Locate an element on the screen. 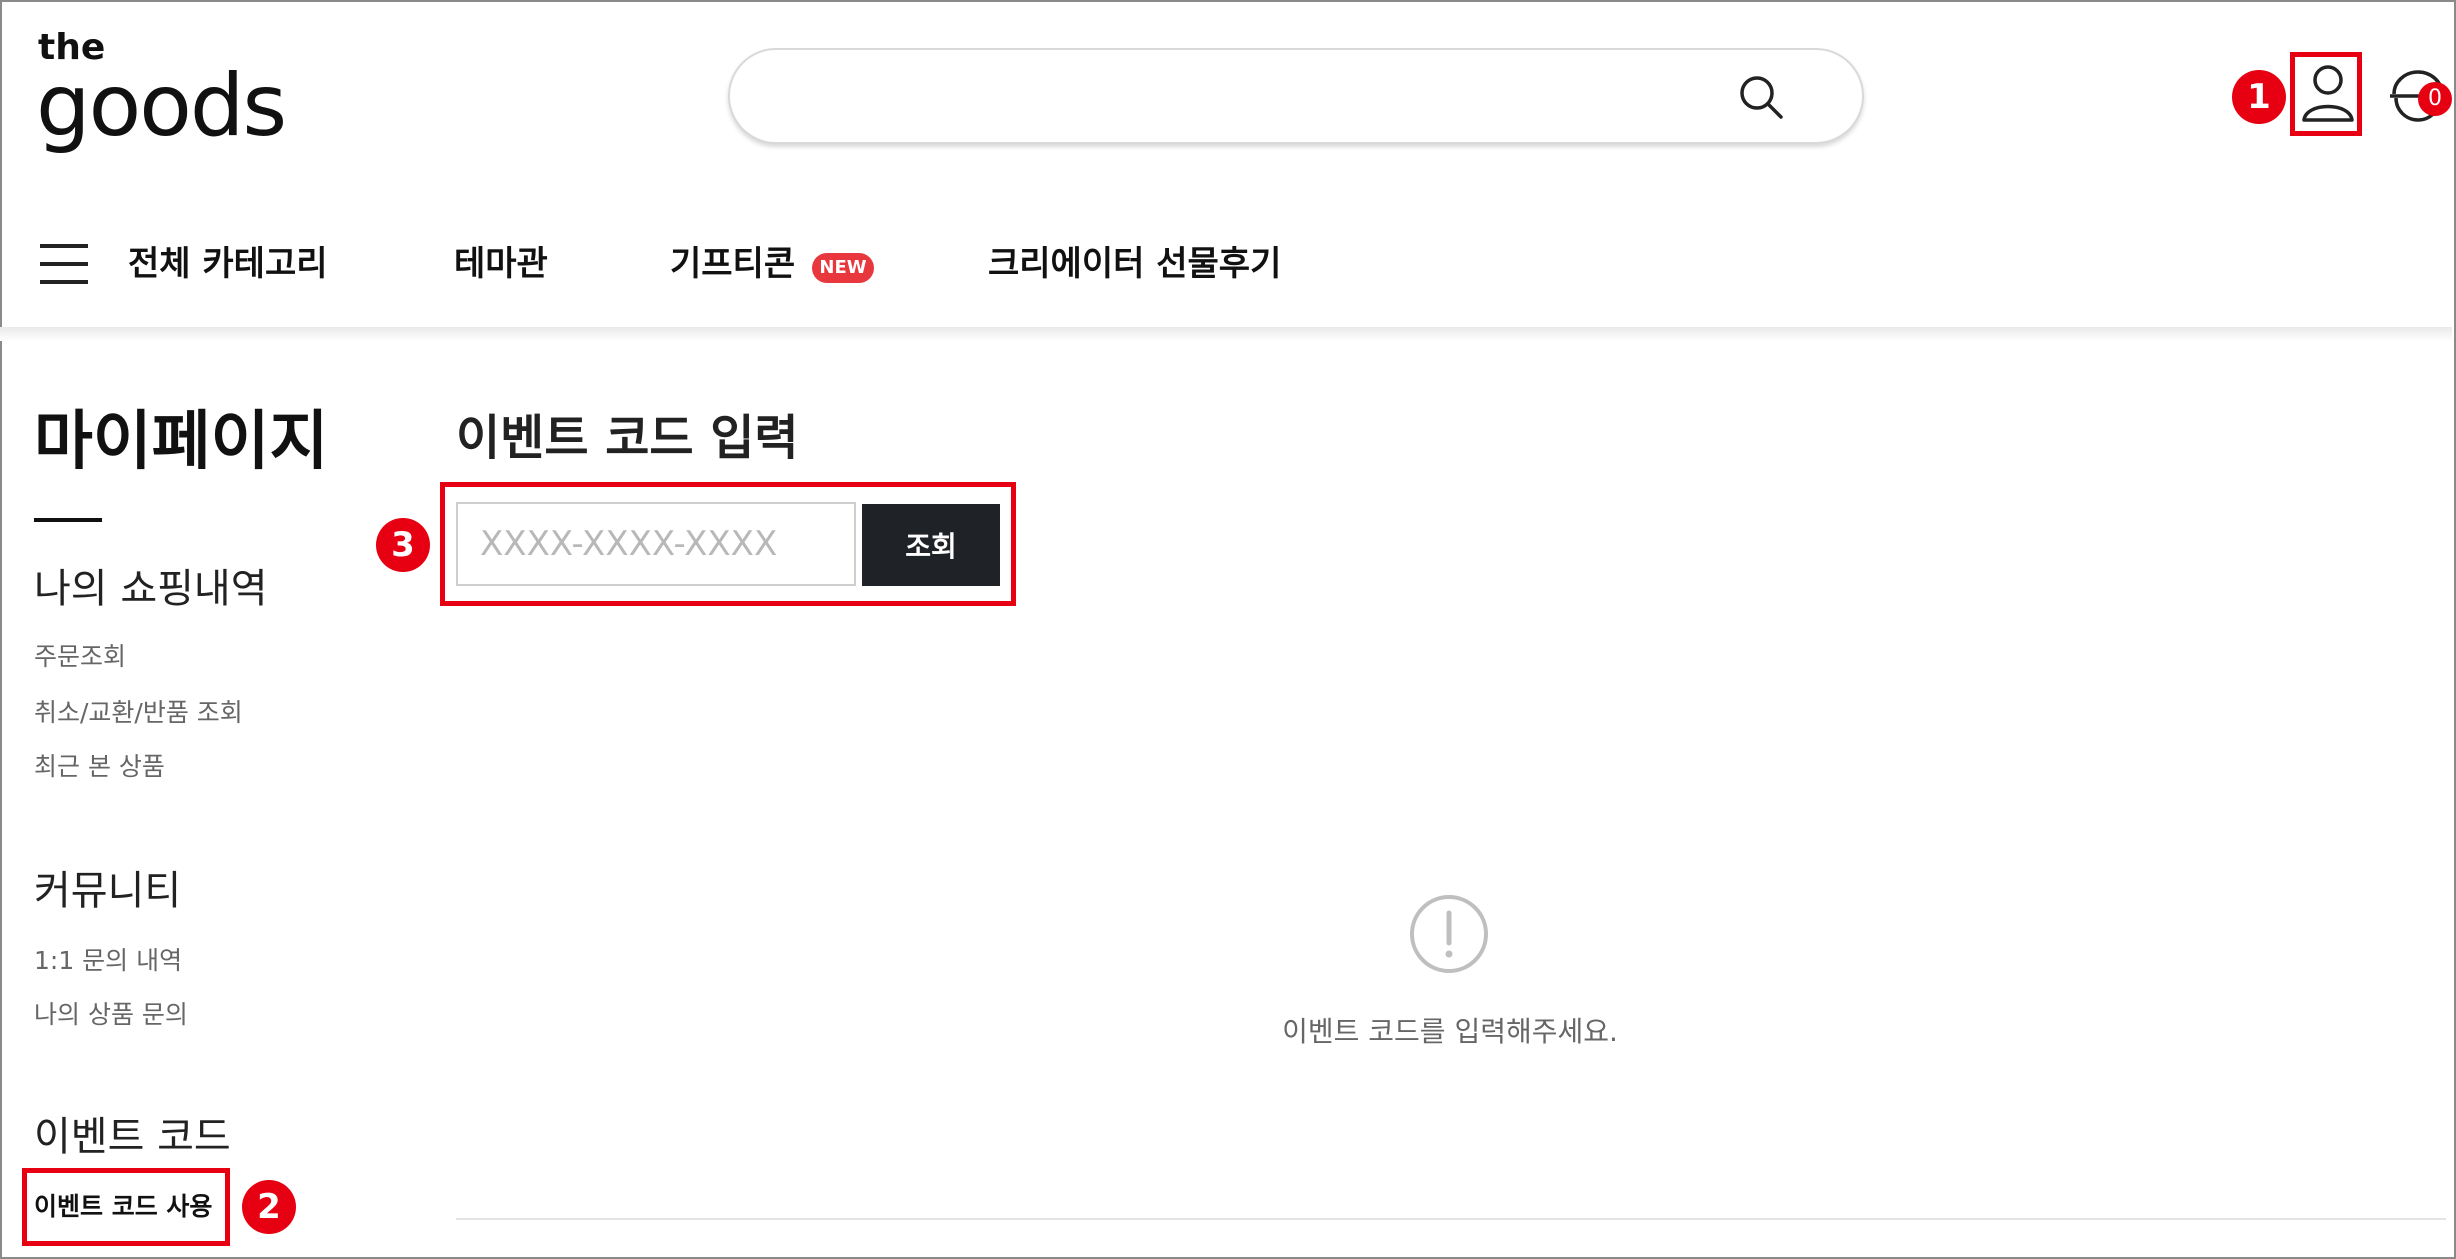  nav-item-all-categories: 전체 카테고리 is located at coordinates (228, 264).